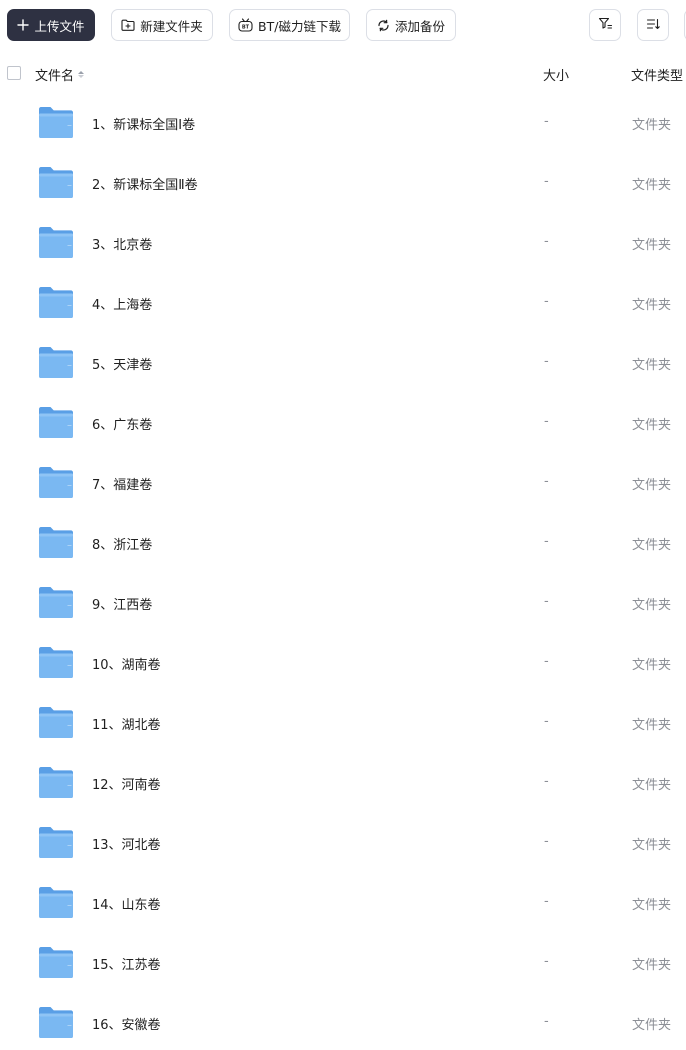  Describe the element at coordinates (23, 25) in the screenshot. I see `plus-icon` at that location.